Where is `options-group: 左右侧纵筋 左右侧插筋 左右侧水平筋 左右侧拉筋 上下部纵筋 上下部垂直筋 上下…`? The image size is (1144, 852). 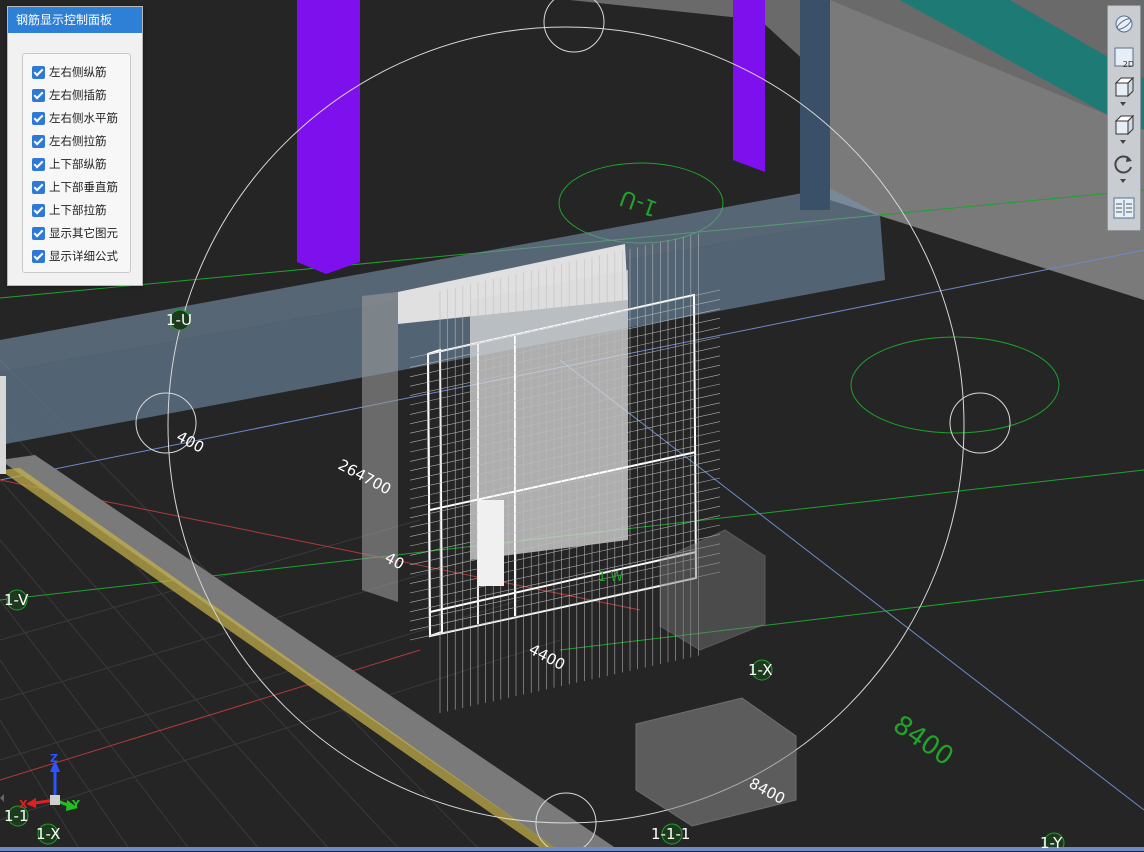 options-group: 左右侧纵筋 左右侧插筋 左右侧水平筋 左右侧拉筋 上下部纵筋 上下部垂直筋 上下… is located at coordinates (76, 163).